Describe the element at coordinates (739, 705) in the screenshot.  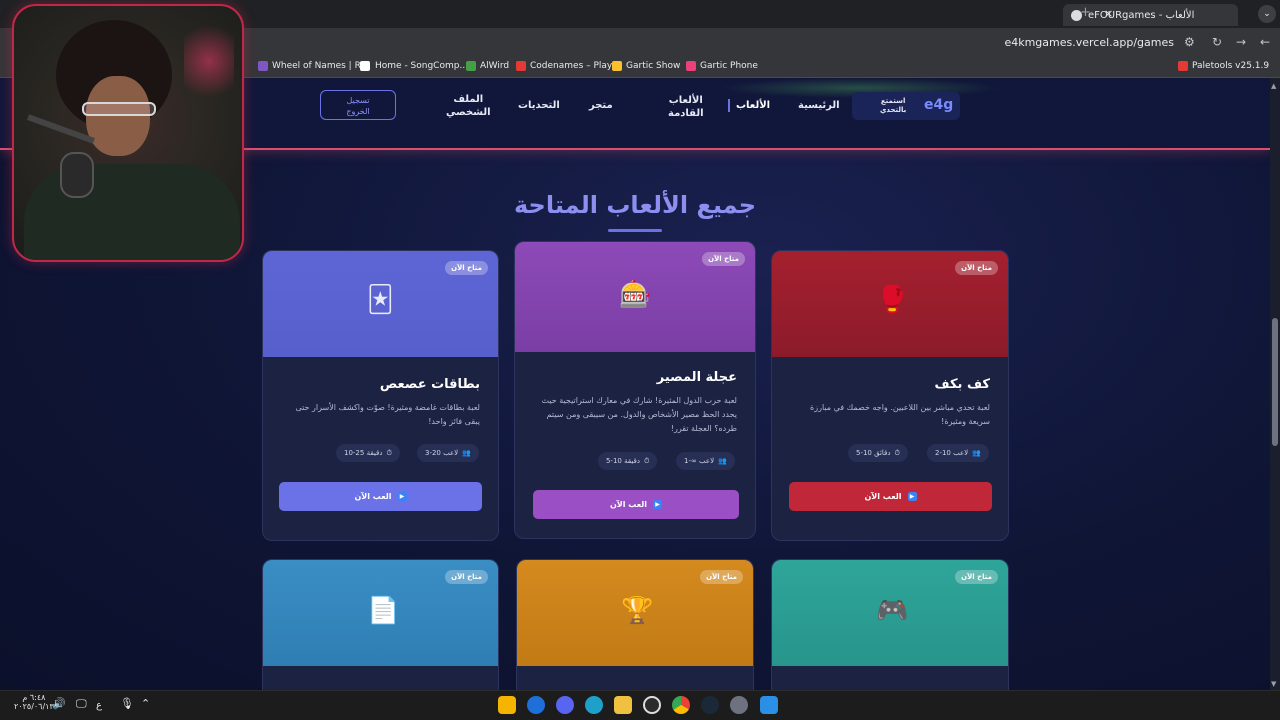
I see `settings-icon` at that location.